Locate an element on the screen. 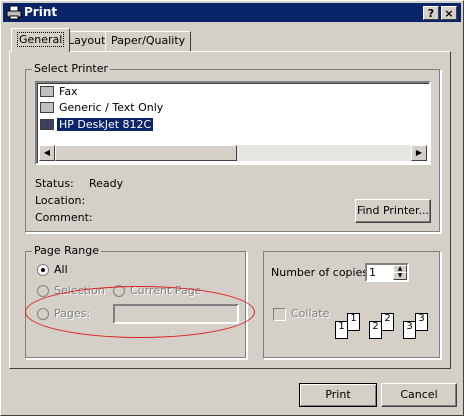  status-value: Ready is located at coordinates (106, 183).